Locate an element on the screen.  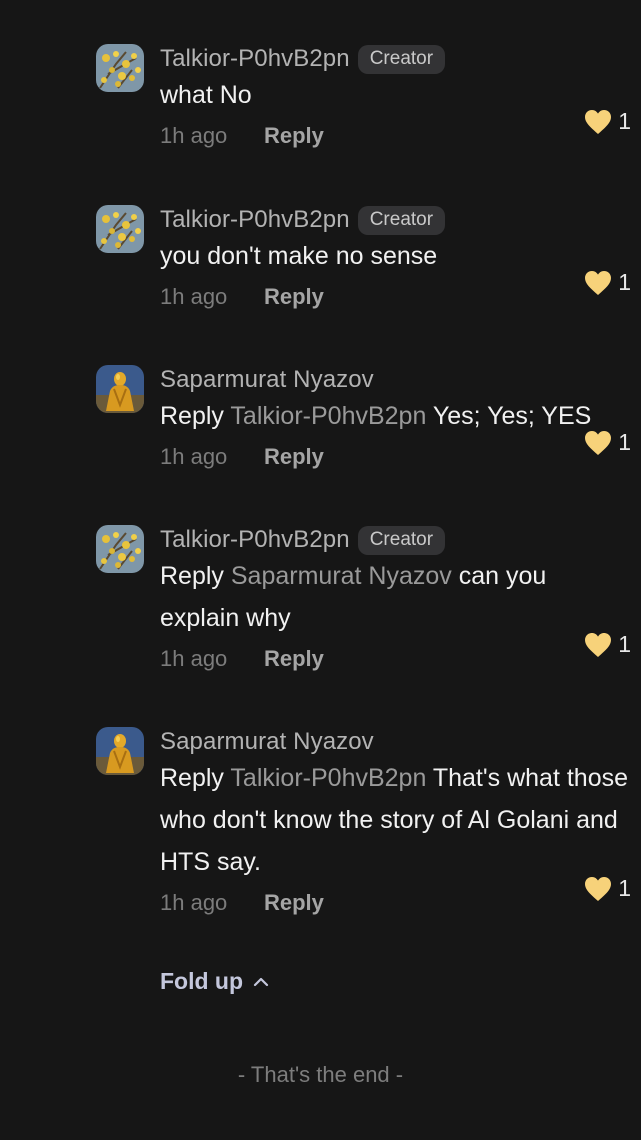
fold-up-label: Fold up is located at coordinates (202, 981).